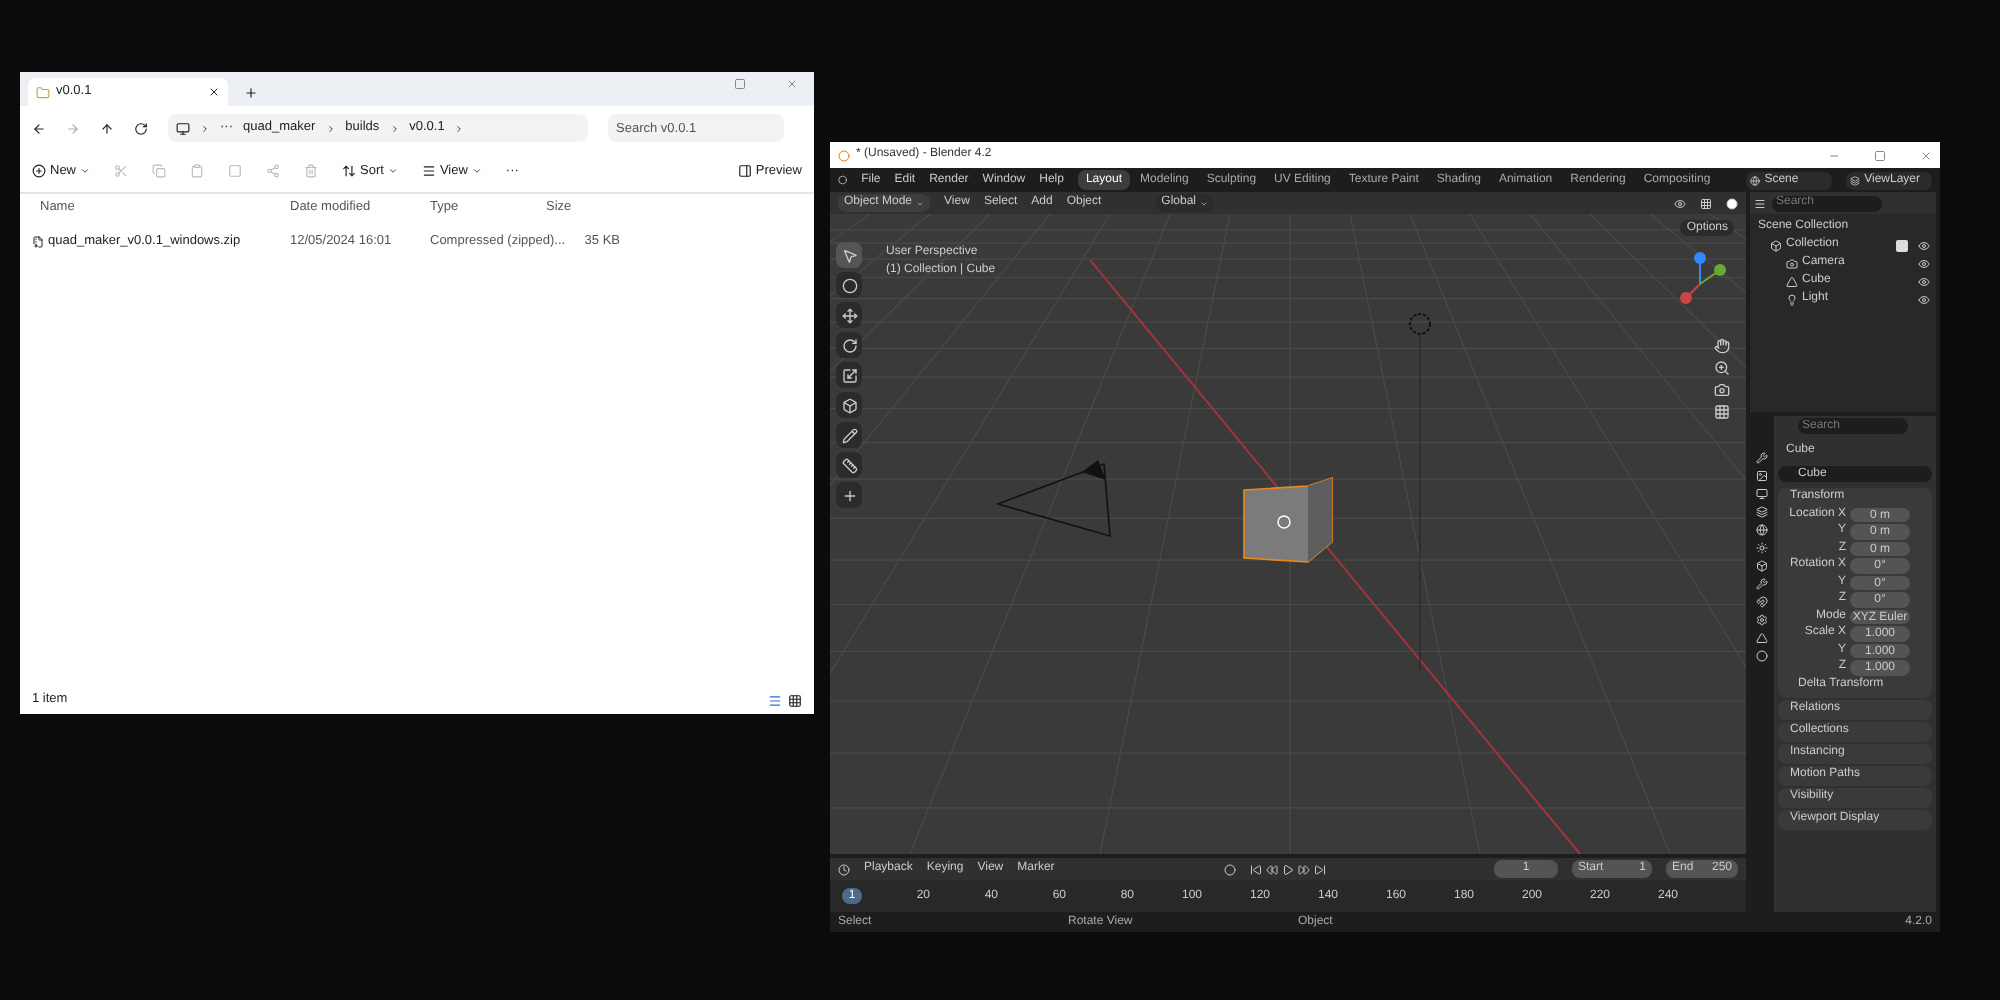 The width and height of the screenshot is (2000, 1000). Describe the element at coordinates (1762, 476) in the screenshot. I see `render-icon` at that location.